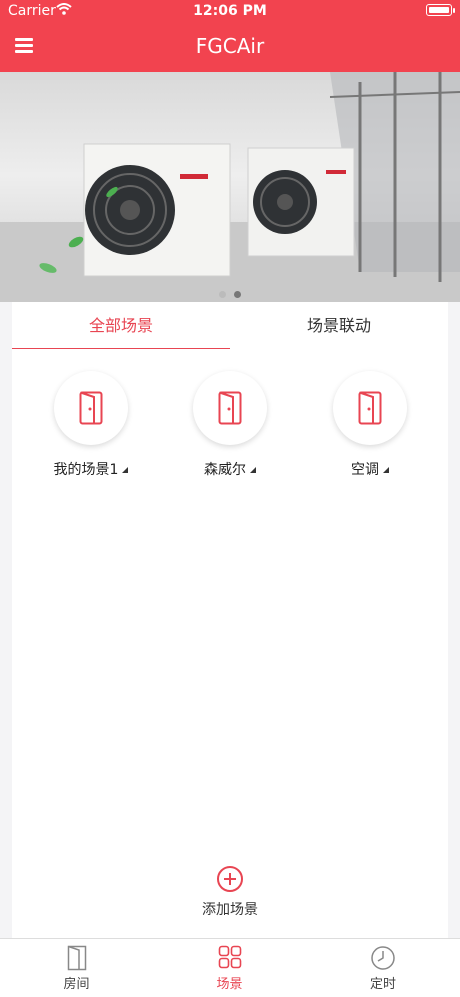 The image size is (460, 997). I want to click on scene-name: 森威尔, so click(225, 470).